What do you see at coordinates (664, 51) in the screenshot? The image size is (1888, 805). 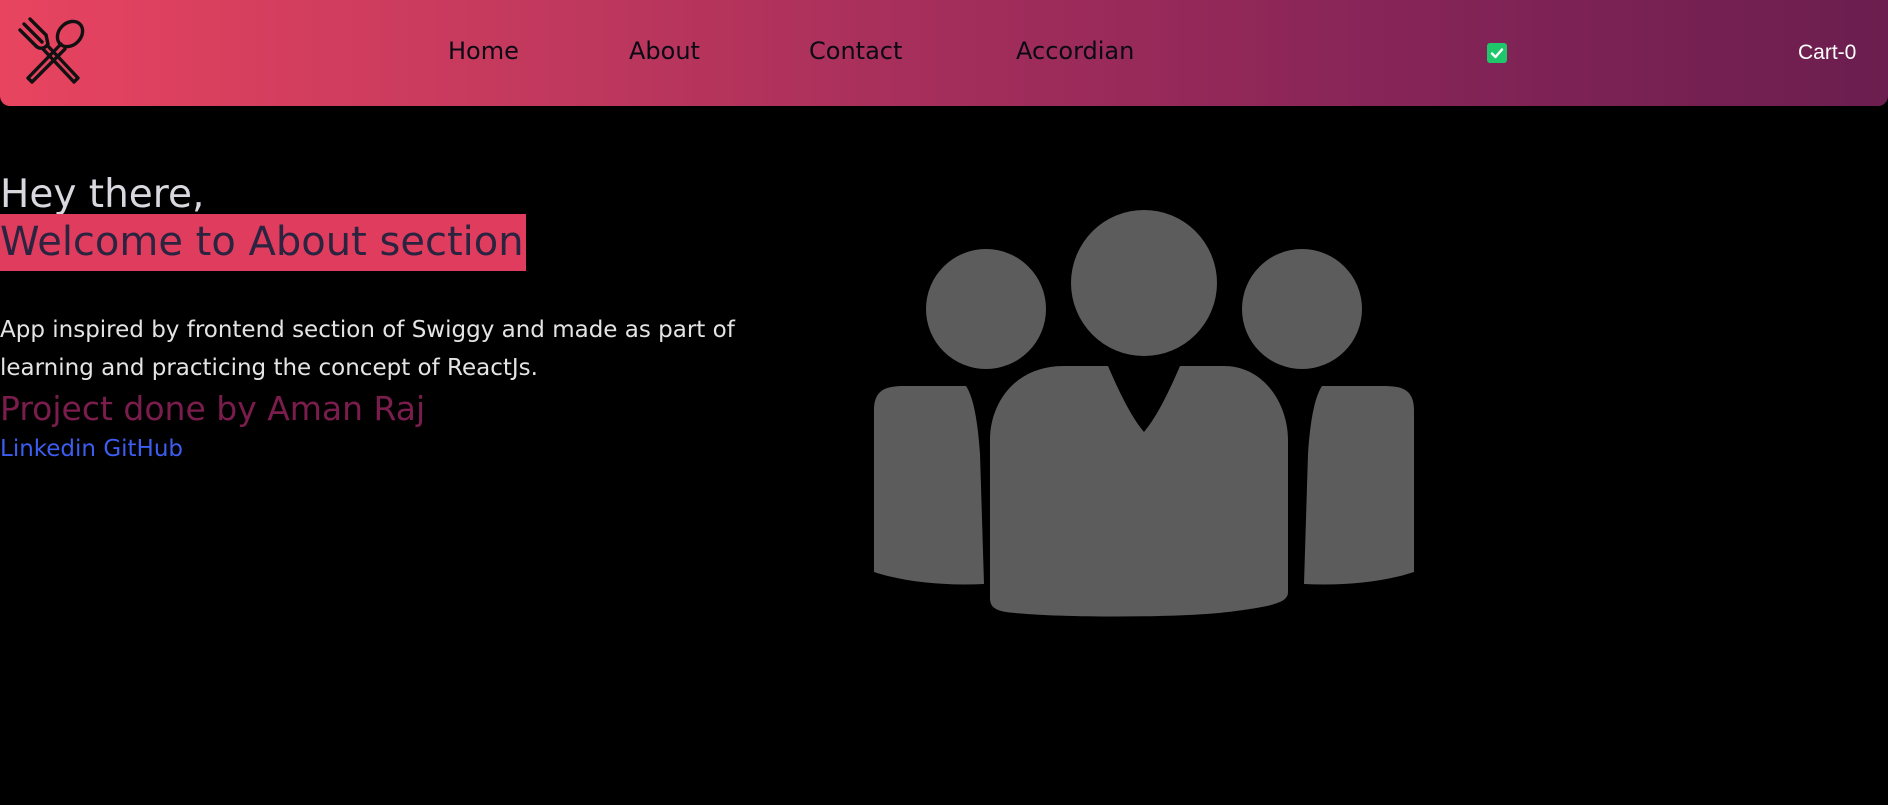 I see `nav-about-link: About` at bounding box center [664, 51].